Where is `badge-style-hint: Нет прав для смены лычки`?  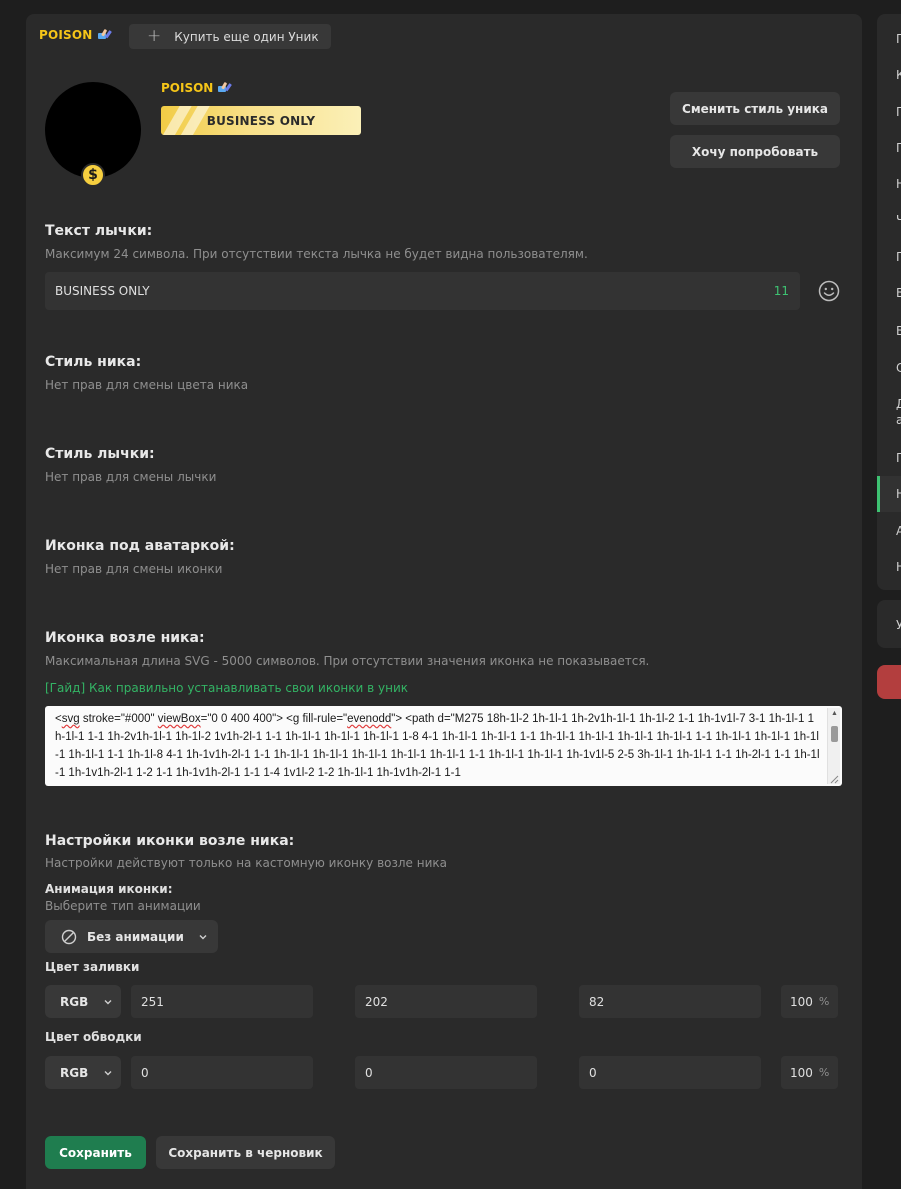 badge-style-hint: Нет прав для смены лычки is located at coordinates (131, 477).